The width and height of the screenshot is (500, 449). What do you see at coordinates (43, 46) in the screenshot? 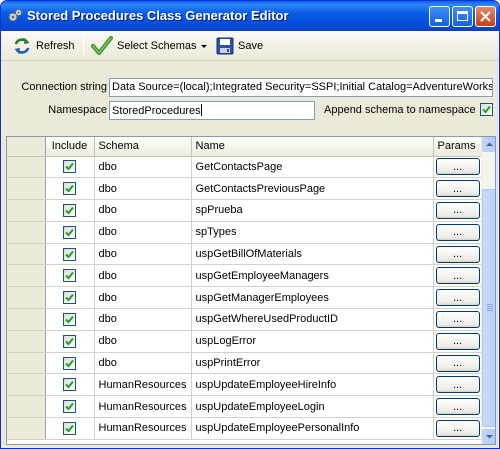
I see `refresh-button: Refresh` at bounding box center [43, 46].